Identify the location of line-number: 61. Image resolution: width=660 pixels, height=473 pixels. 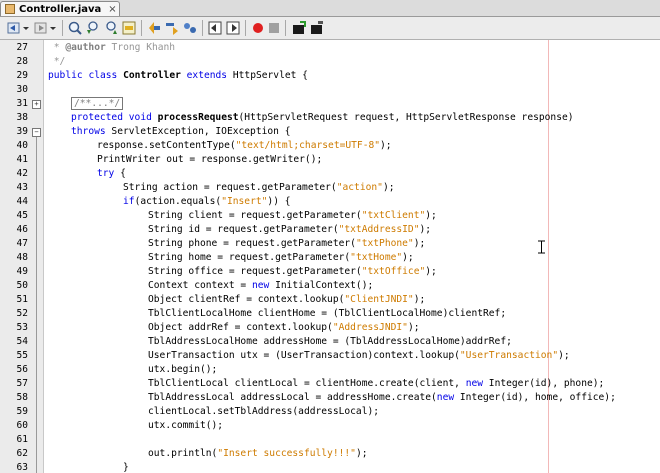
(22, 439).